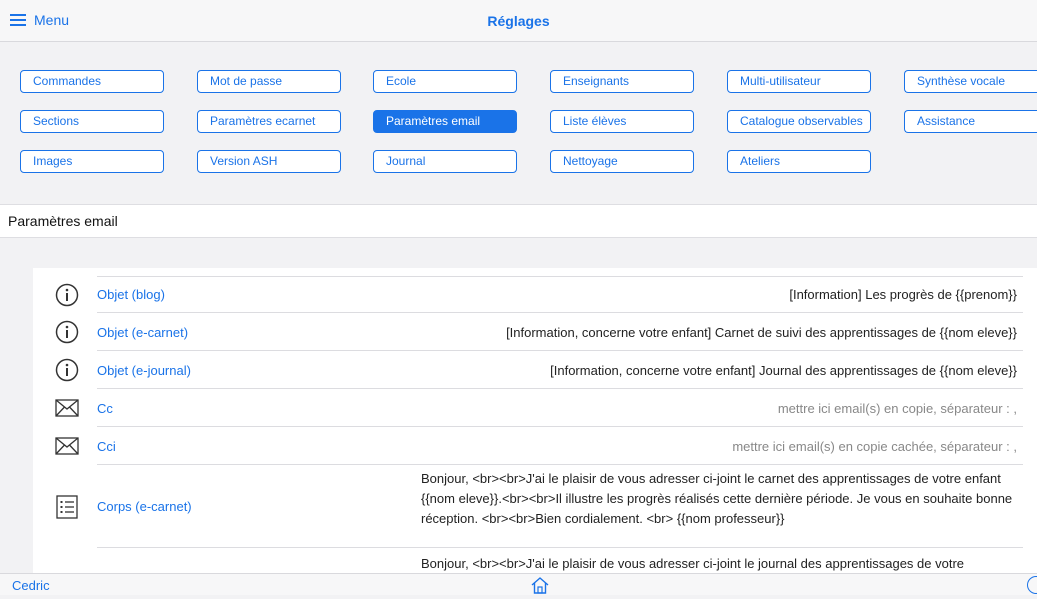  I want to click on help-icon, so click(1032, 585).